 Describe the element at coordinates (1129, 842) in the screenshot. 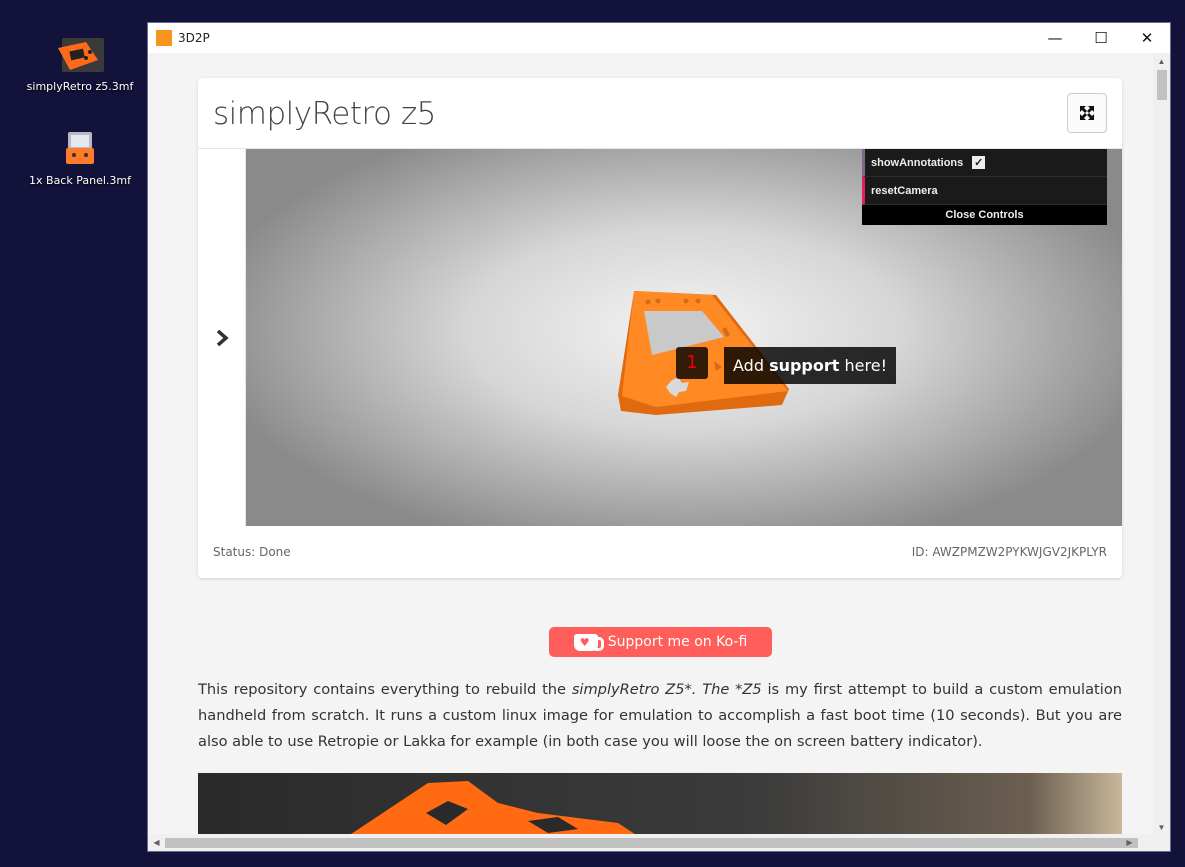

I see `scroll-right-icon: ▶` at that location.